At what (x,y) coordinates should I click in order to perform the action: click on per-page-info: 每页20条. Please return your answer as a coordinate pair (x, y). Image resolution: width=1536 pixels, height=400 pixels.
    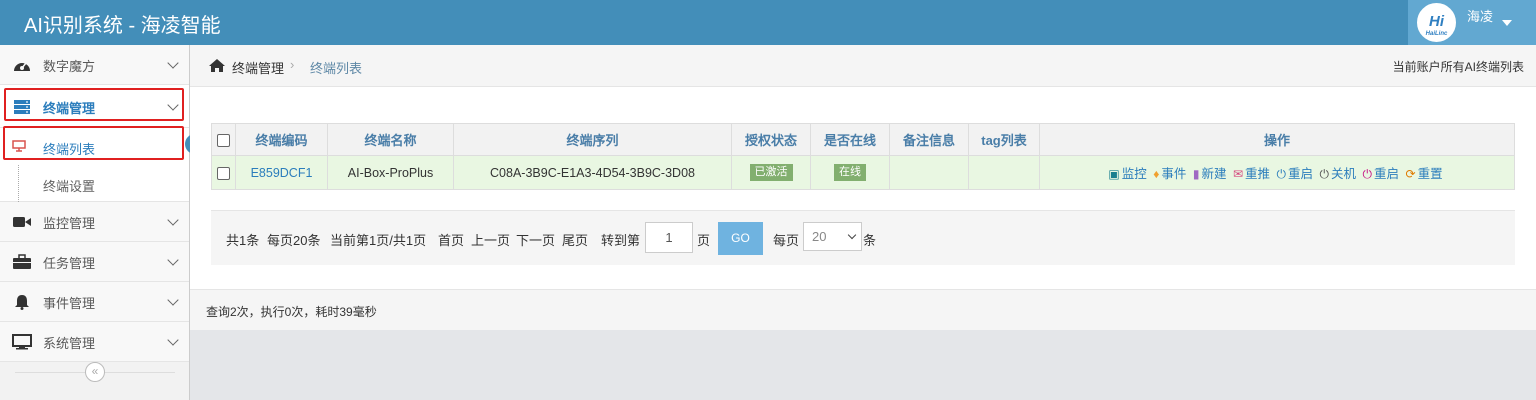
    Looking at the image, I should click on (294, 240).